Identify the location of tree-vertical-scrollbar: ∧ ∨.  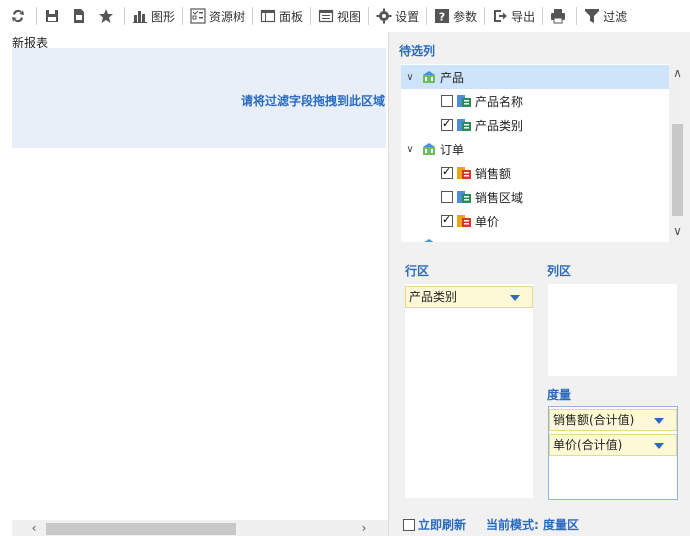
(677, 153).